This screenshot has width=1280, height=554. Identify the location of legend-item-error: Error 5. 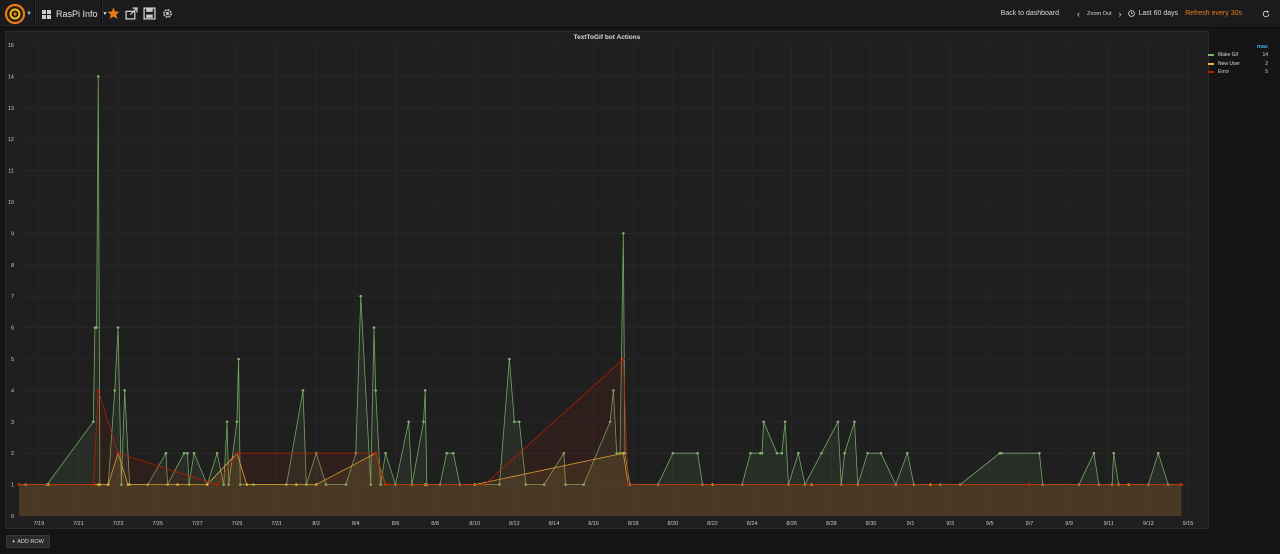
(1238, 72).